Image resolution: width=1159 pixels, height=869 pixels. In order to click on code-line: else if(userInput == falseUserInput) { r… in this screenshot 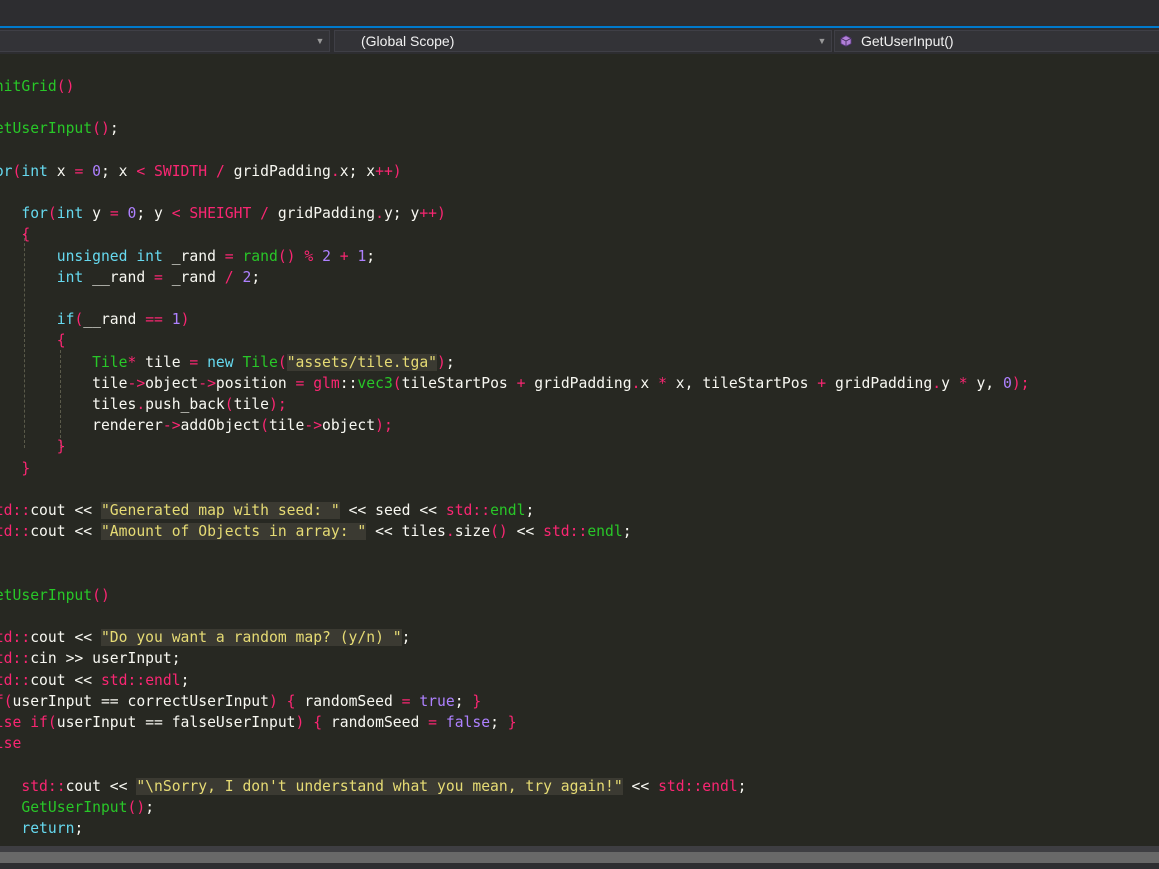, I will do `click(258, 722)`.